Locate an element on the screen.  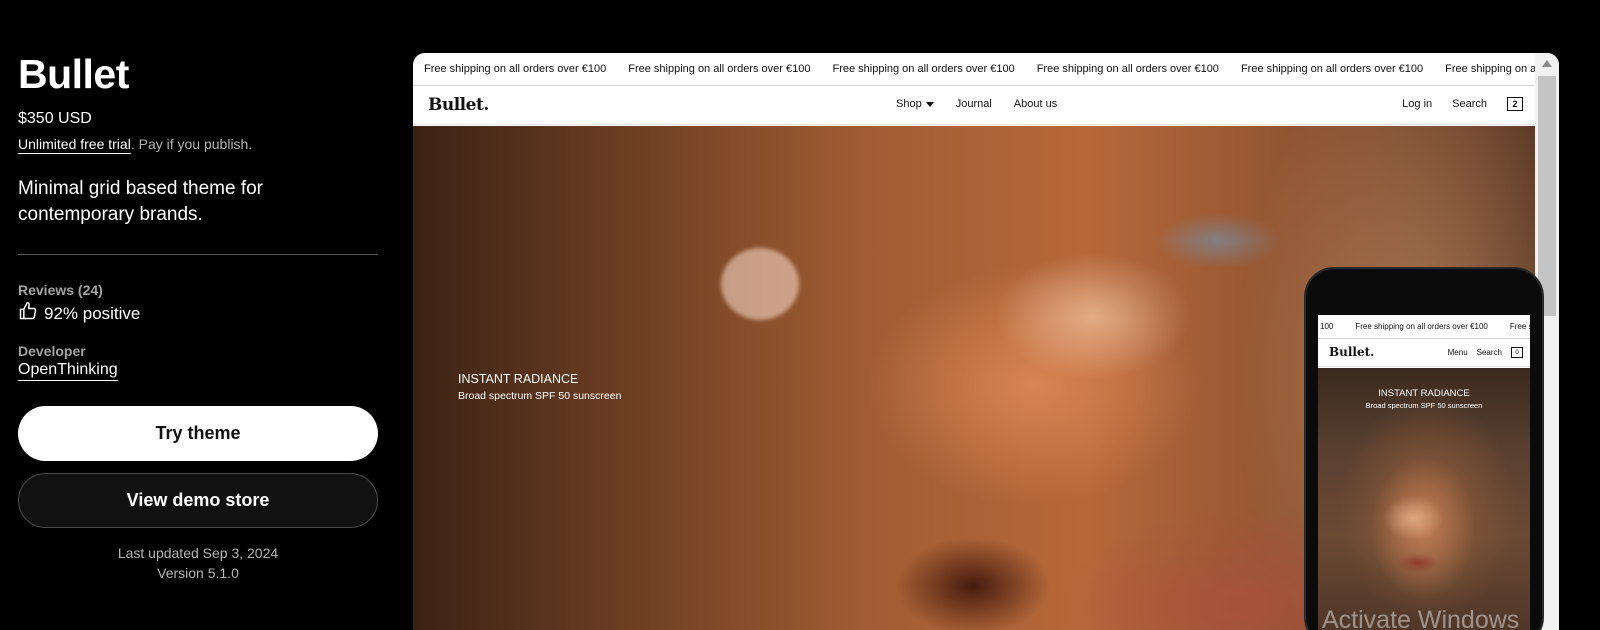
positive-percent: 92% positive is located at coordinates (92, 313).